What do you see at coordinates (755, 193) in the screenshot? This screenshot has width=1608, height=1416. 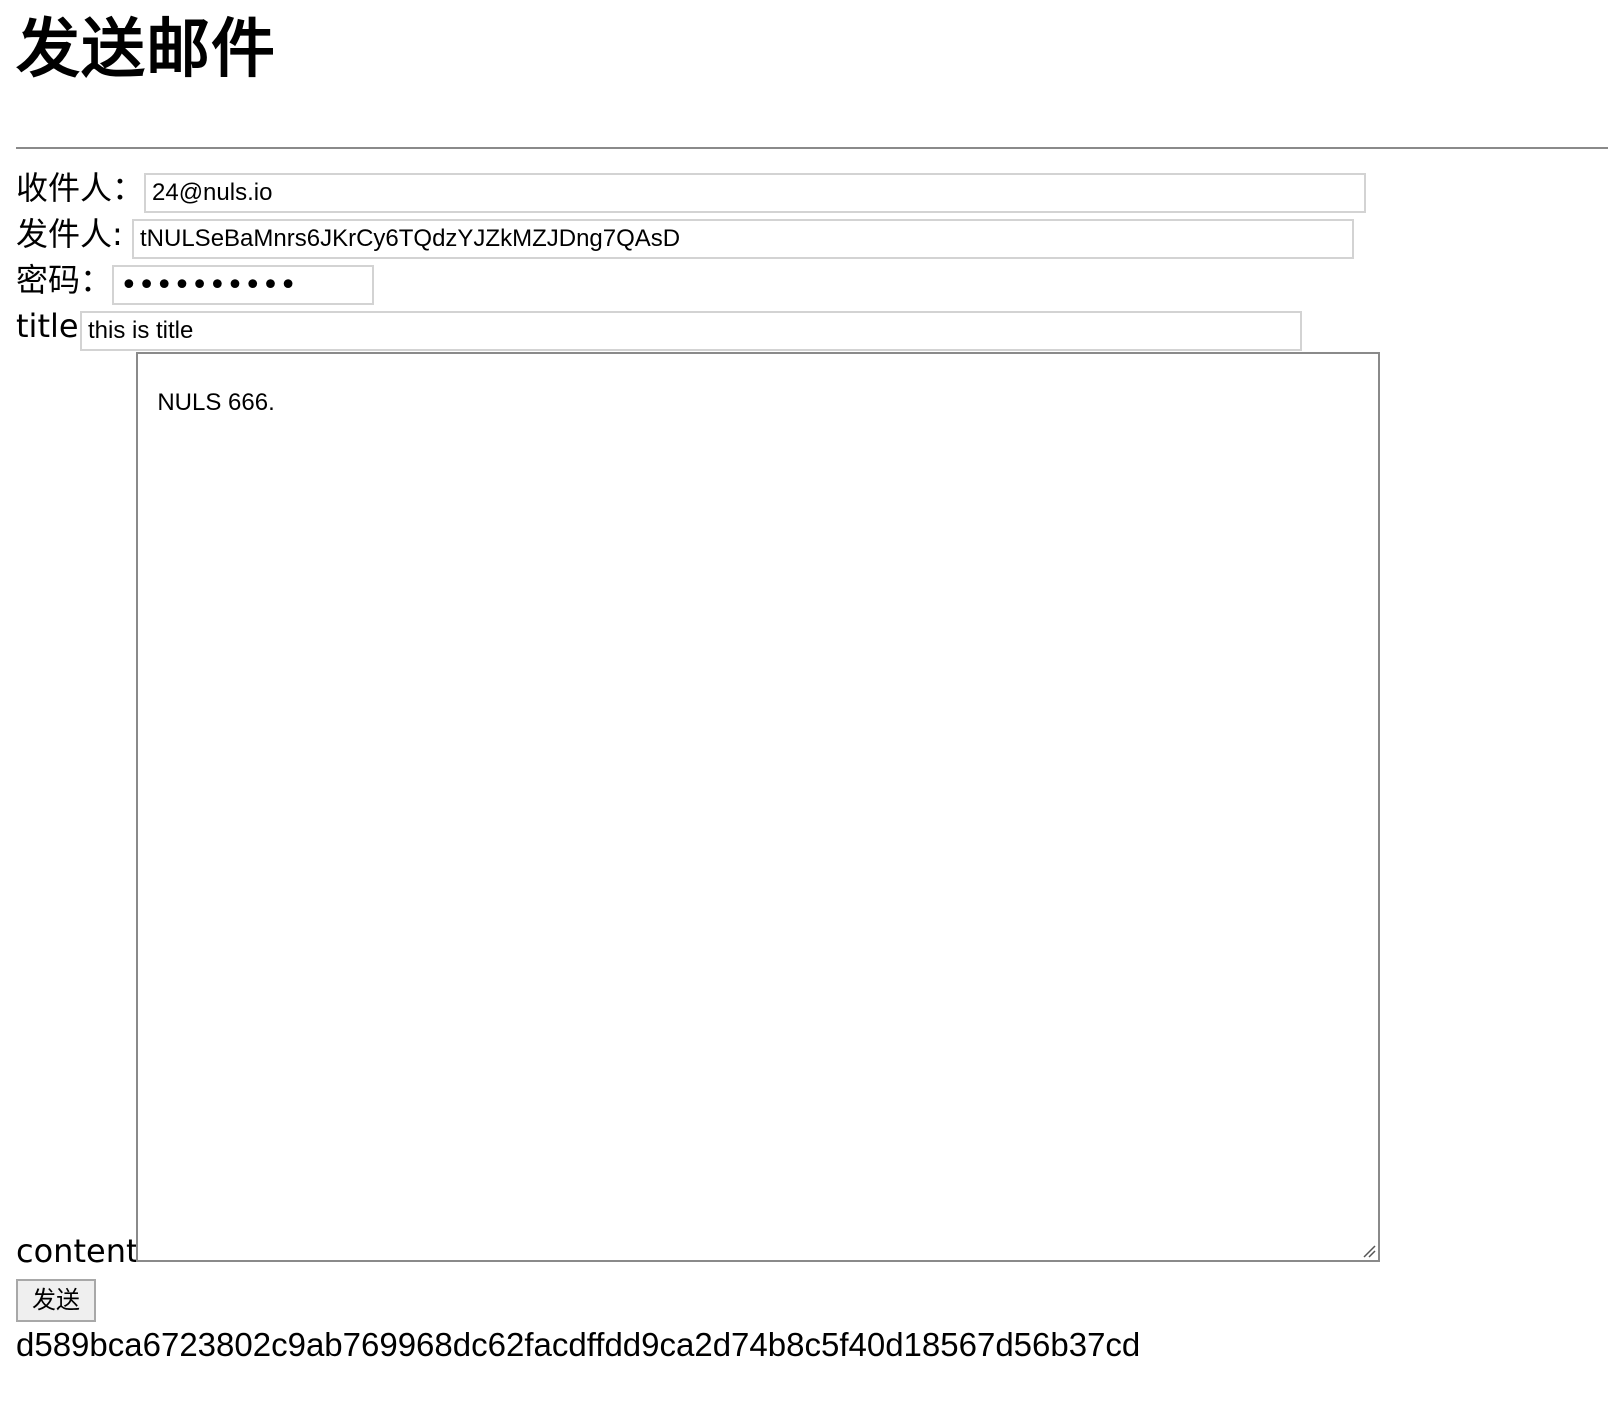 I see `recipient-input: 24@nuls.io` at bounding box center [755, 193].